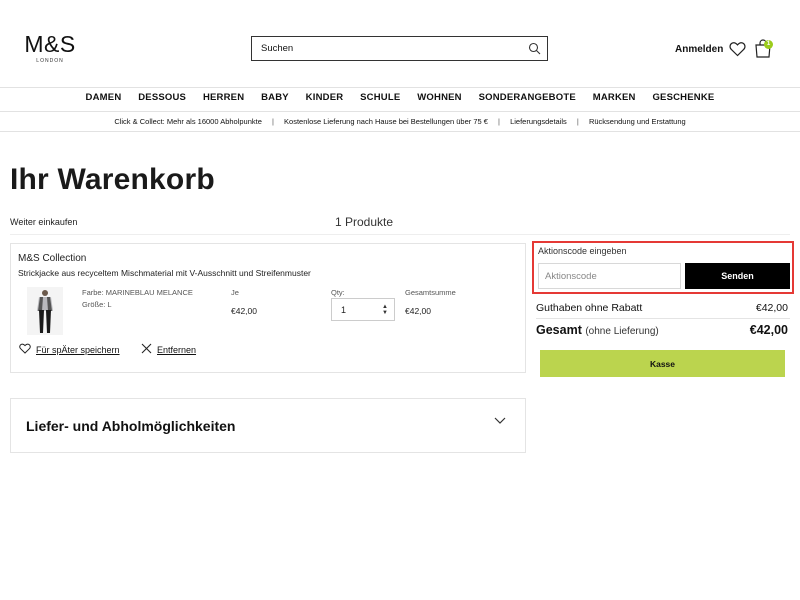  What do you see at coordinates (385, 310) in the screenshot?
I see `select-arrows-icon: ▲ ▼` at bounding box center [385, 310].